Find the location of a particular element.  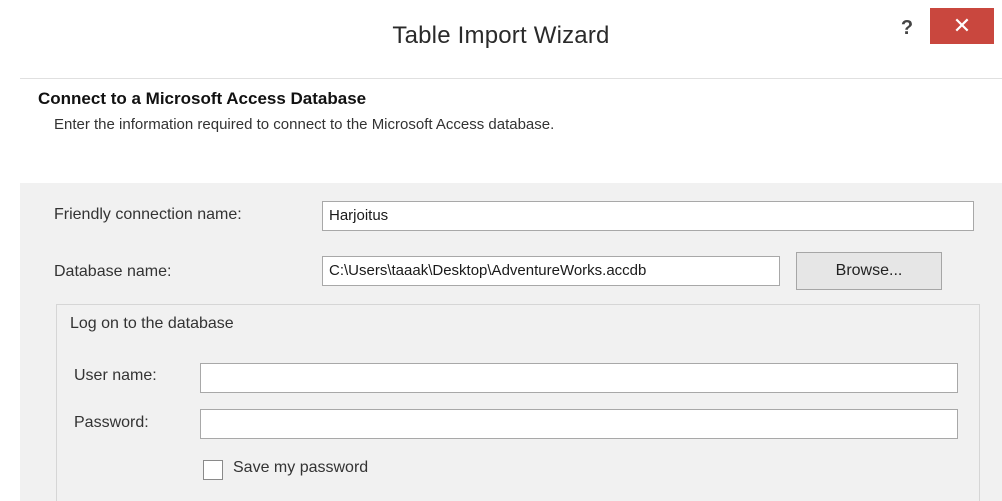

password-input is located at coordinates (579, 424).